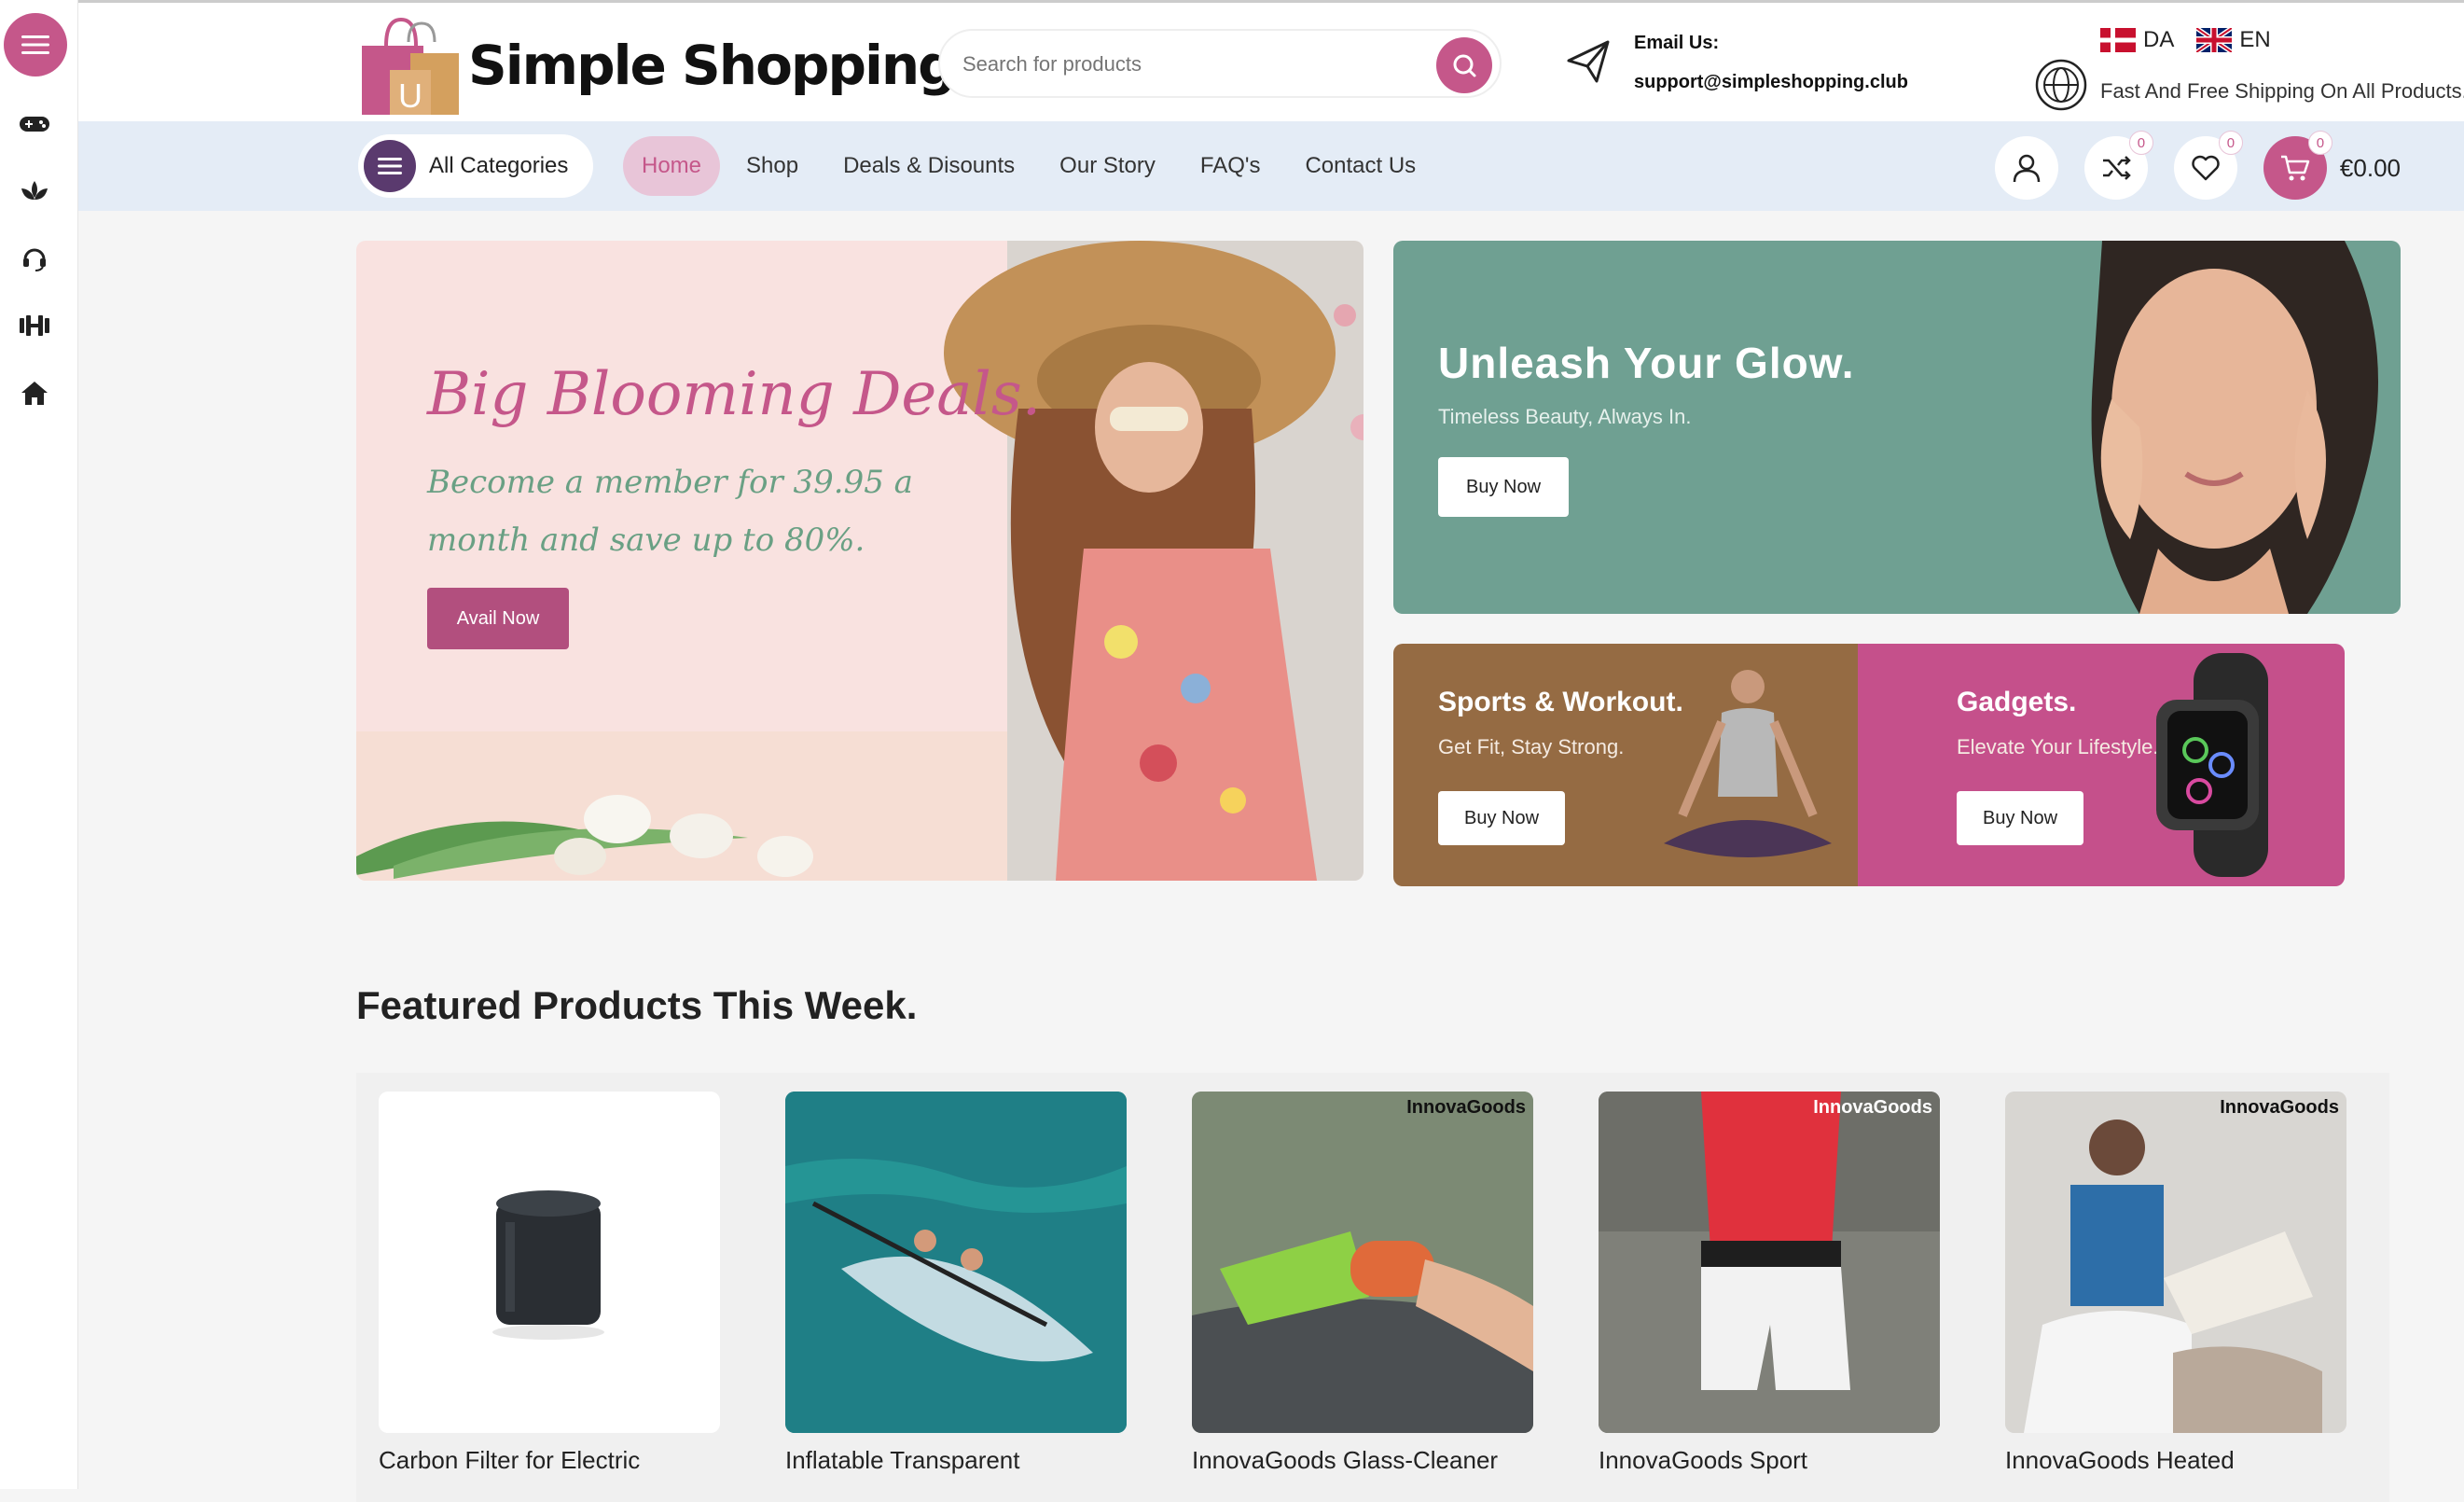  I want to click on glass-cleaner-image, so click(1362, 1263).